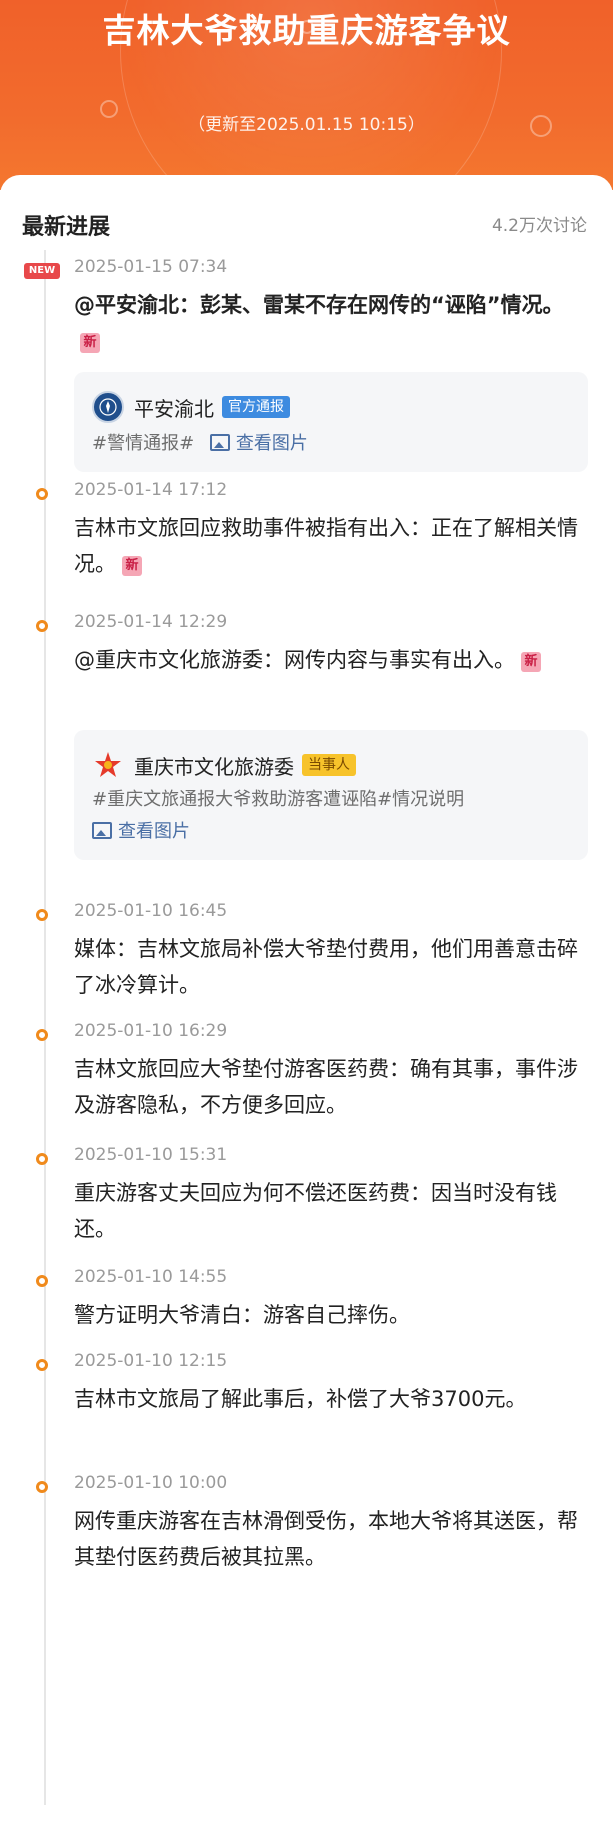  I want to click on source-row: 重庆市文化旅游委 当事人, so click(224, 765).